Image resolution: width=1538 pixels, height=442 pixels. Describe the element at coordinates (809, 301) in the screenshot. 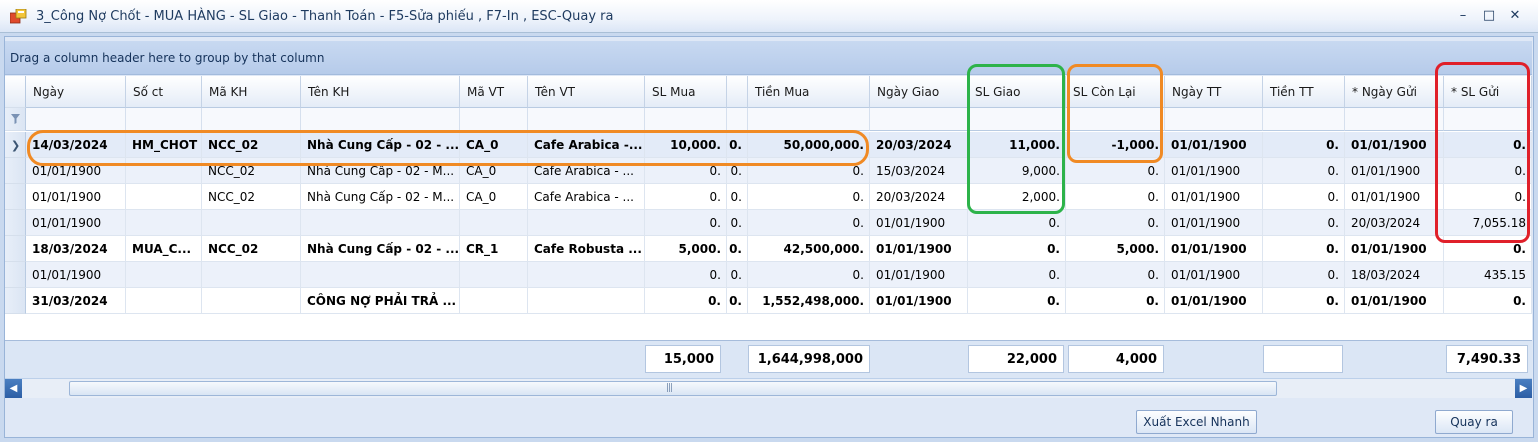

I see `cell-tien-mua: 1,552,498,000.` at that location.